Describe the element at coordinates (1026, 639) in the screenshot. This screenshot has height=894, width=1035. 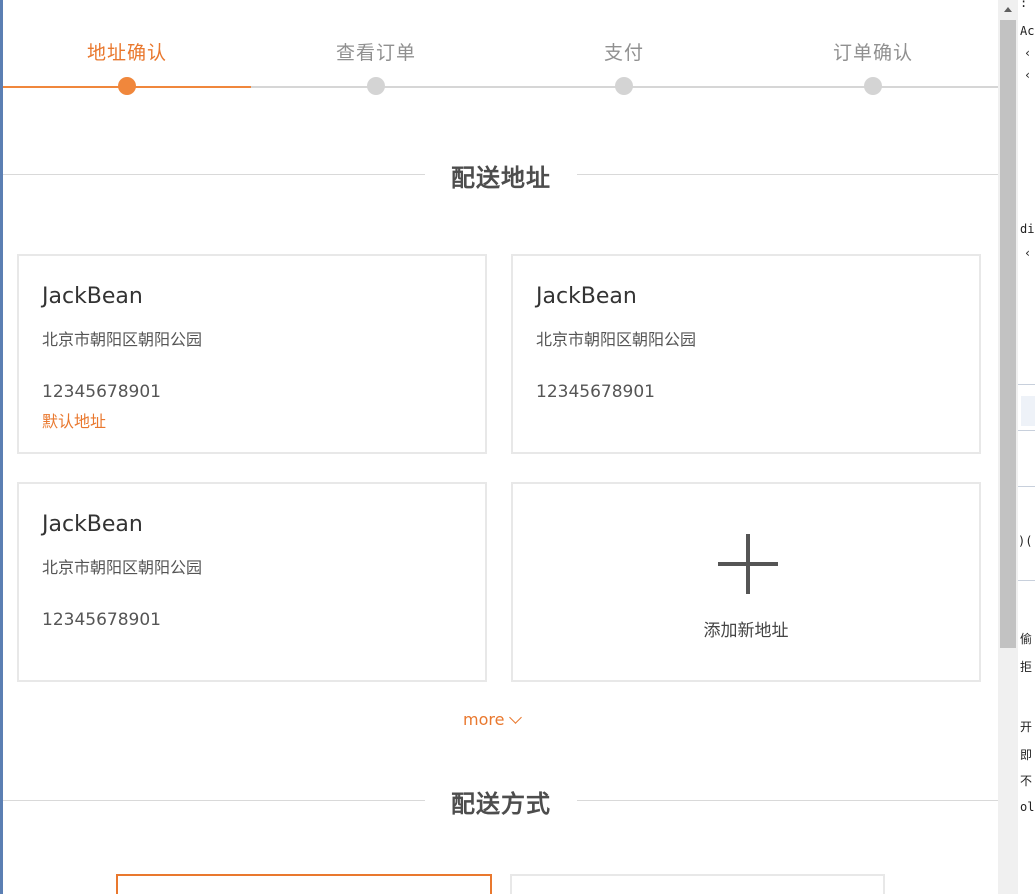
I see `background-text: 偷` at that location.